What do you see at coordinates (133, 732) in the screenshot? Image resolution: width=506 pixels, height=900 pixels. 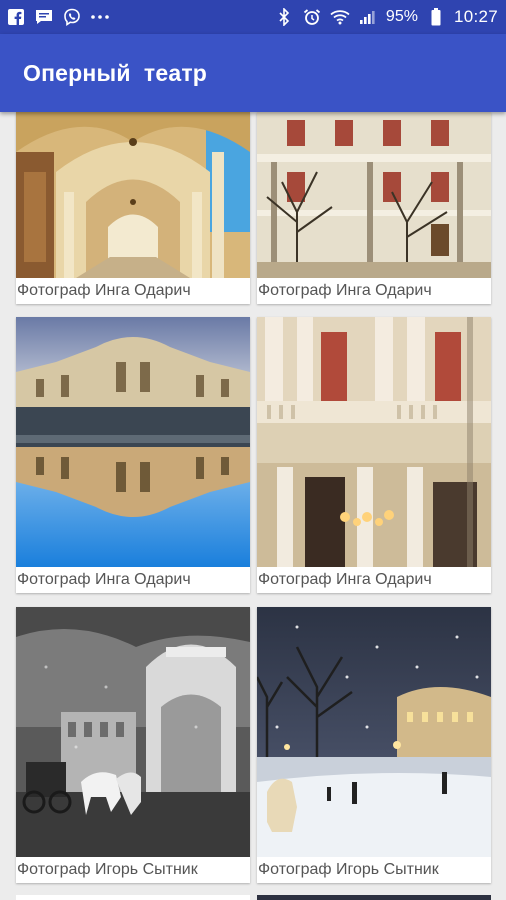 I see `opera-bw-carriage-photo` at bounding box center [133, 732].